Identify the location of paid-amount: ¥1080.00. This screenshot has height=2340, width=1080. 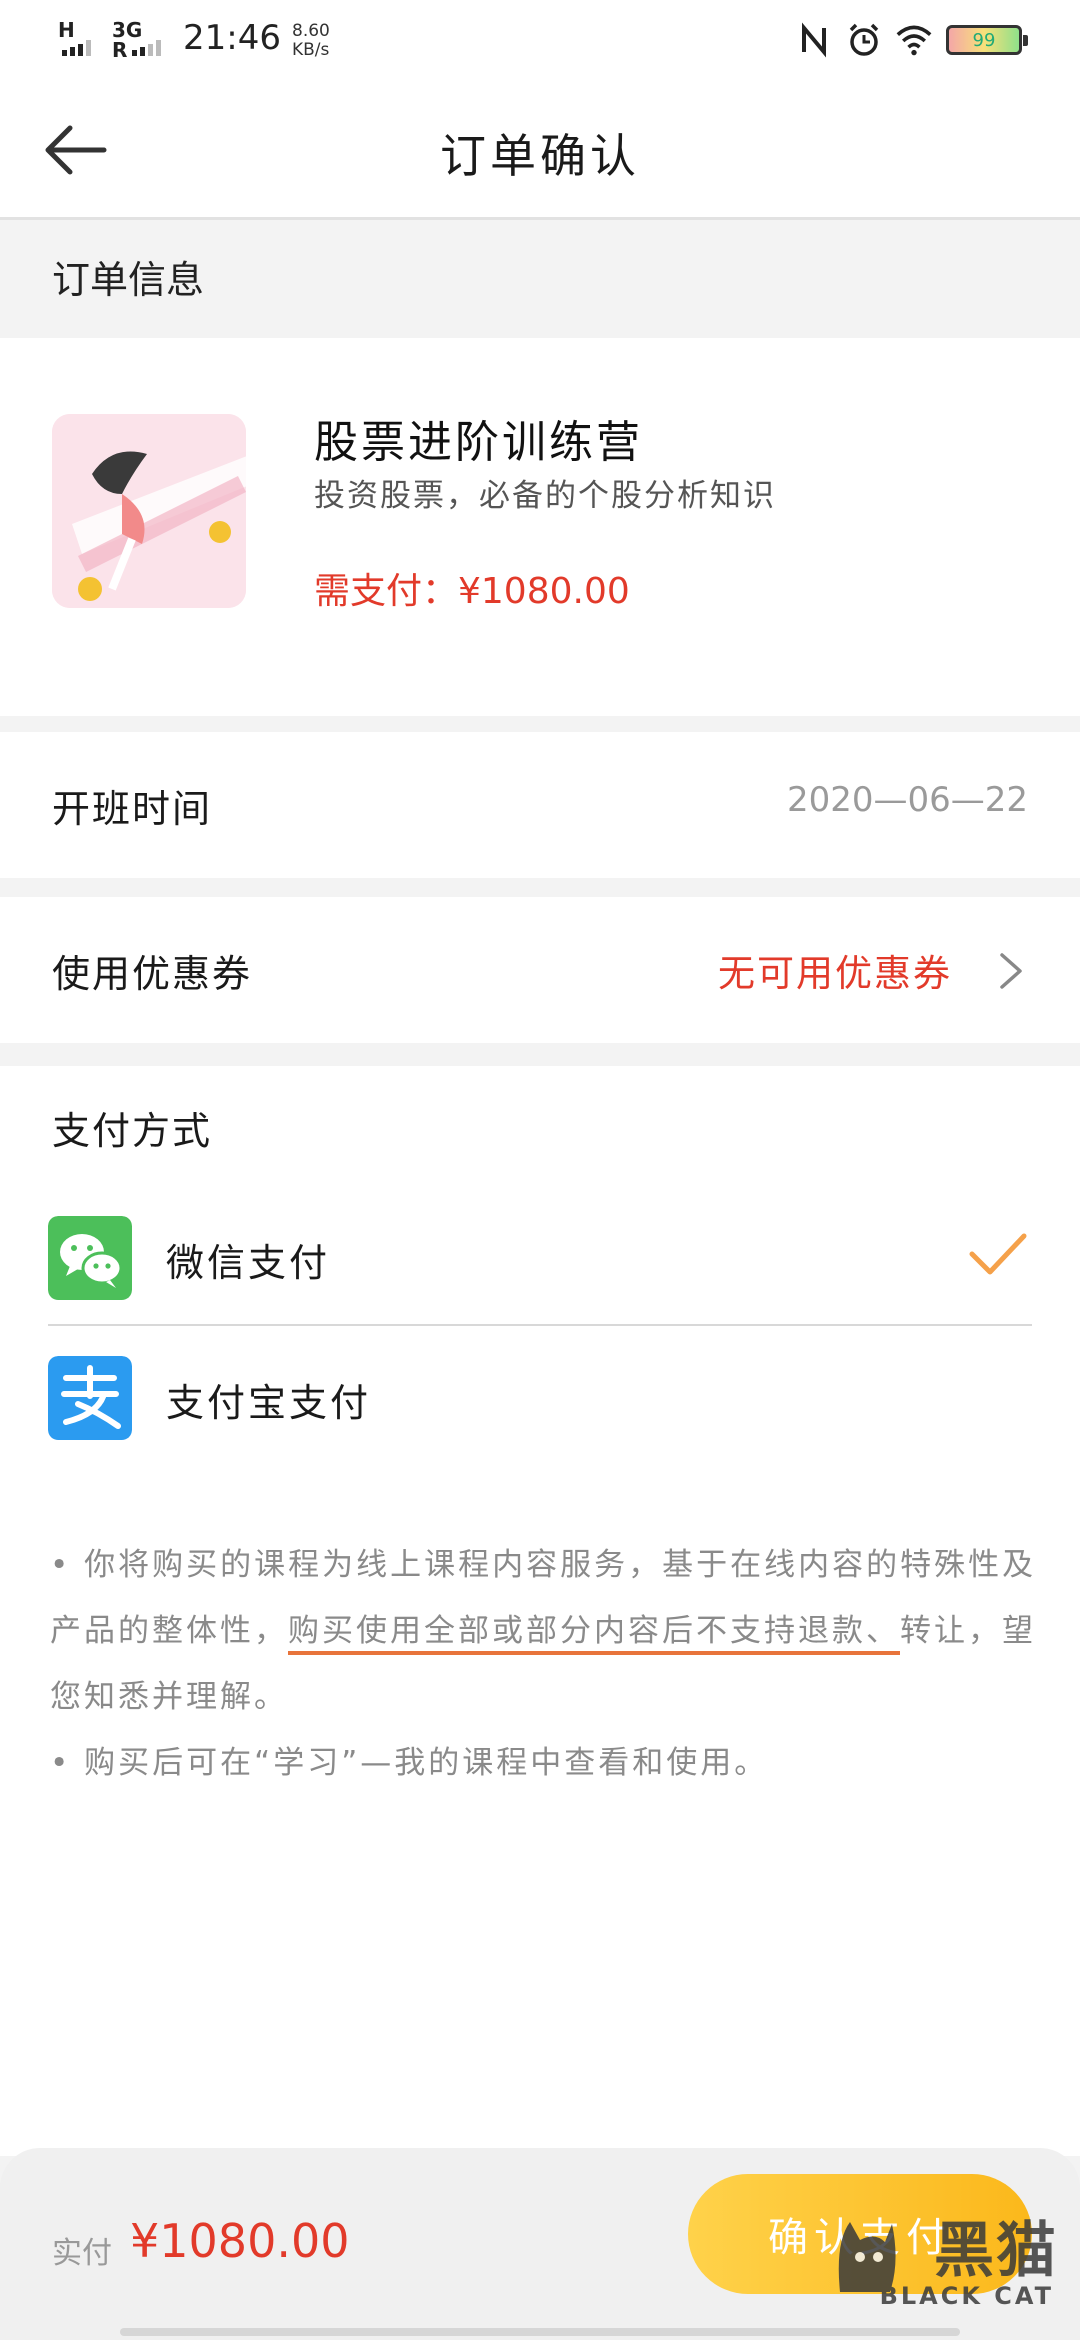
(240, 2241).